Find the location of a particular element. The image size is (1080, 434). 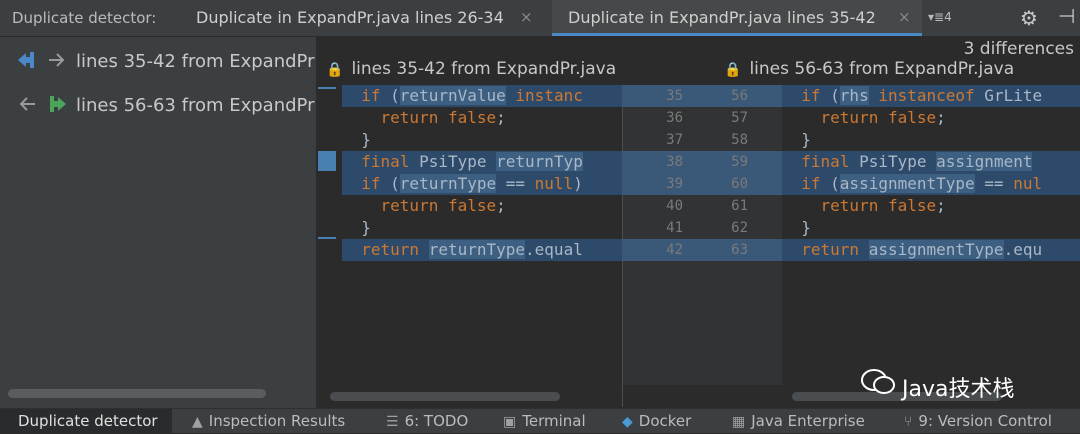

tool-tab-docker: ◆ Docker is located at coordinates (656, 421).